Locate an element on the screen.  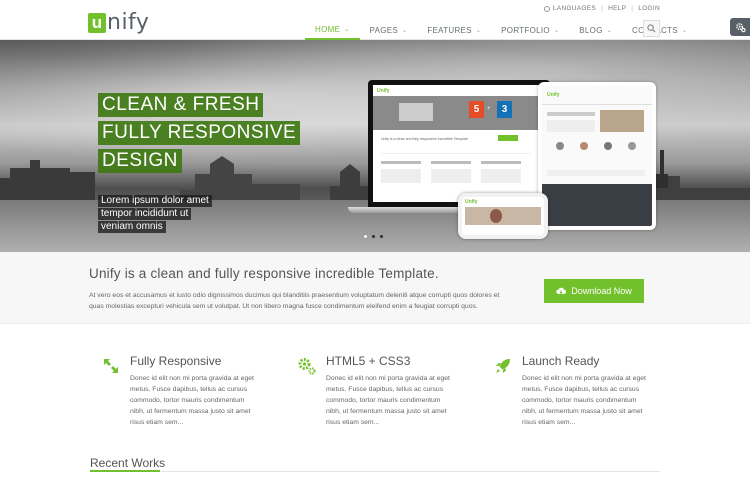
feature-title: HTML5 + CSS3 is located at coordinates (368, 361).